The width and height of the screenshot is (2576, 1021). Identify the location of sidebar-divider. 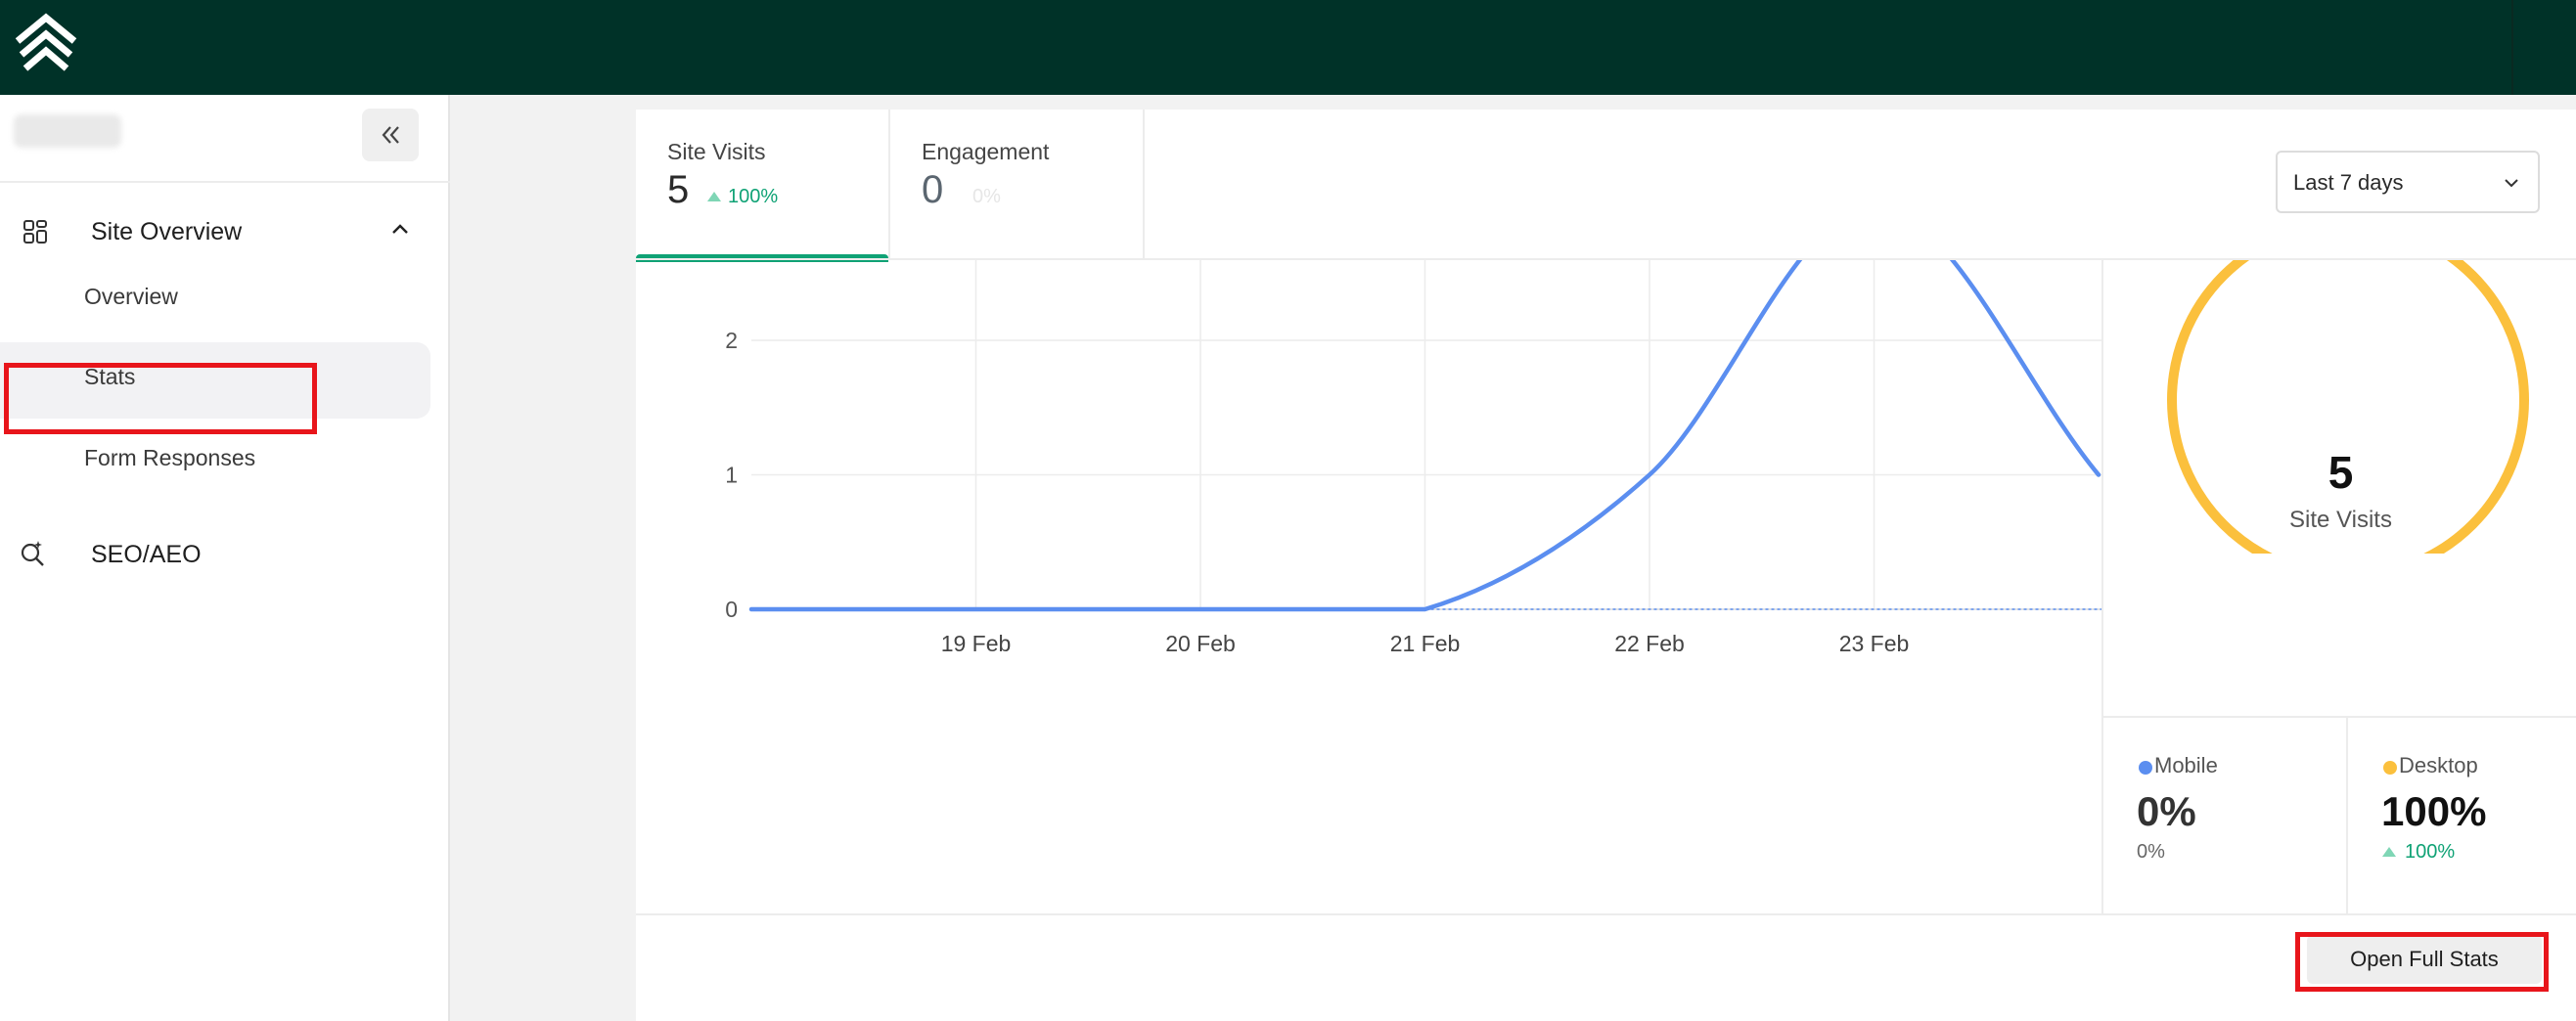
(225, 182).